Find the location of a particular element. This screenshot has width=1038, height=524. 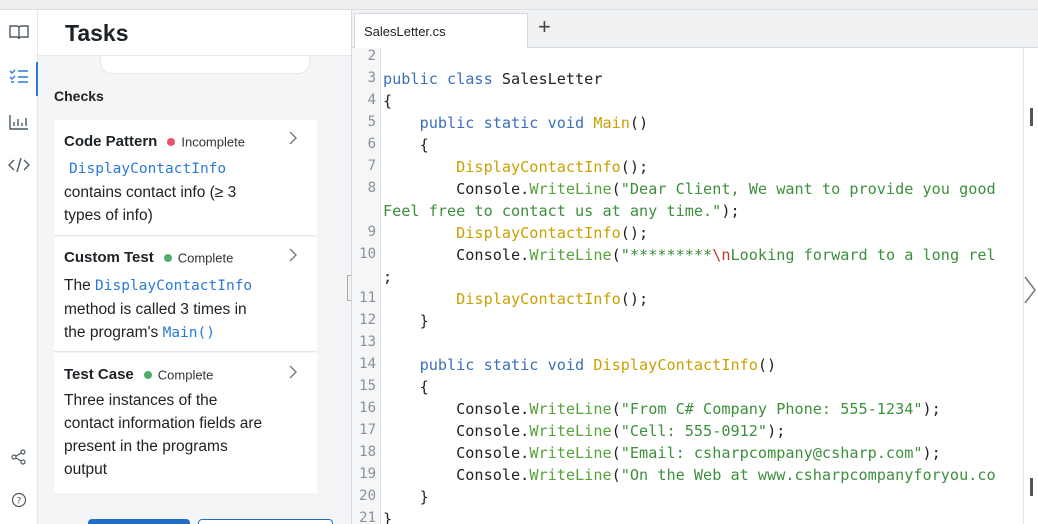

tasks-title: Tasks is located at coordinates (97, 33).